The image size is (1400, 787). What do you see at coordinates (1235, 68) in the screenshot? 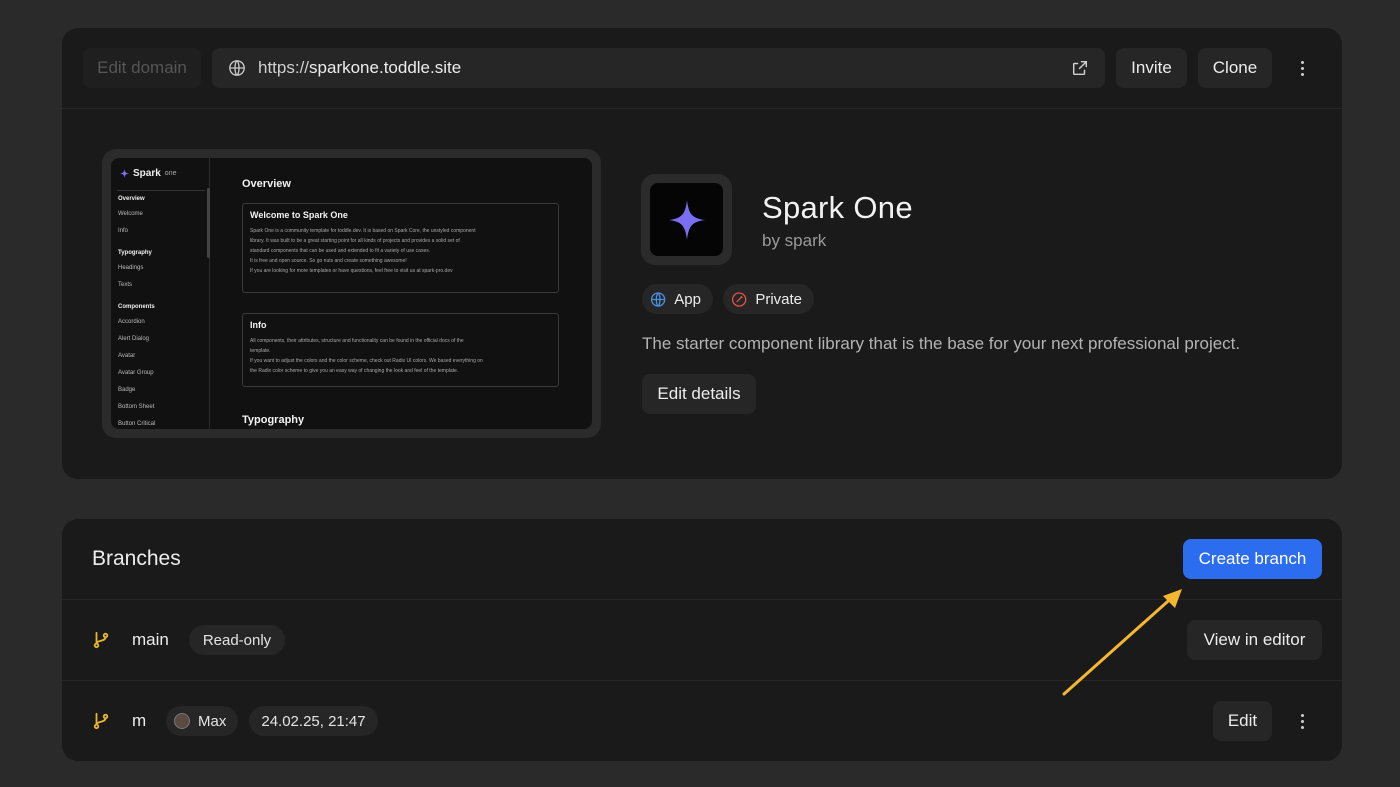
I see `clone-button: Clone` at bounding box center [1235, 68].